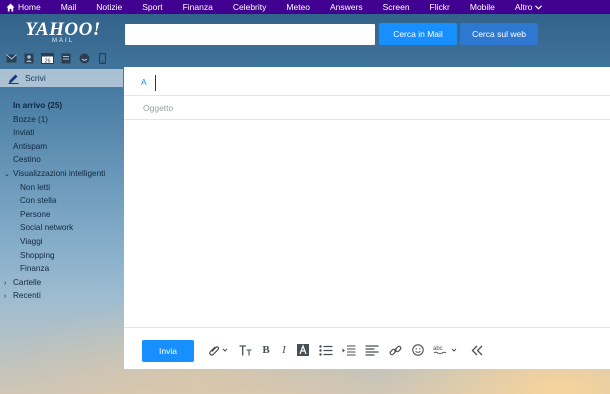 This screenshot has height=394, width=610. What do you see at coordinates (202, 7) in the screenshot?
I see `nav-finanza: Finanza` at bounding box center [202, 7].